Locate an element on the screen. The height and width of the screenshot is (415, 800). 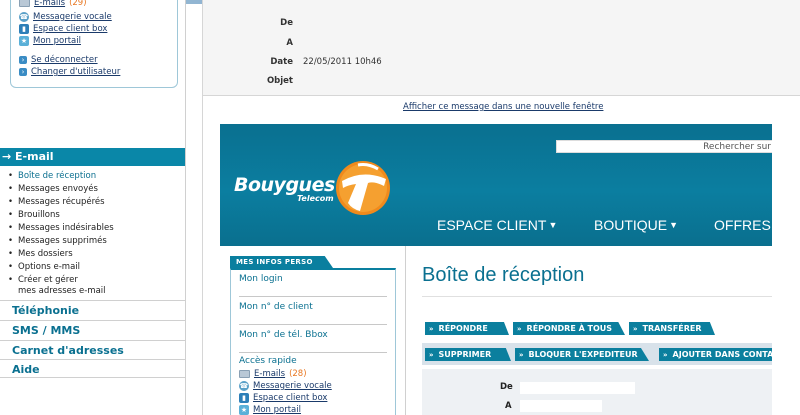
menu-item-drafts: Brouillons is located at coordinates (61, 215).